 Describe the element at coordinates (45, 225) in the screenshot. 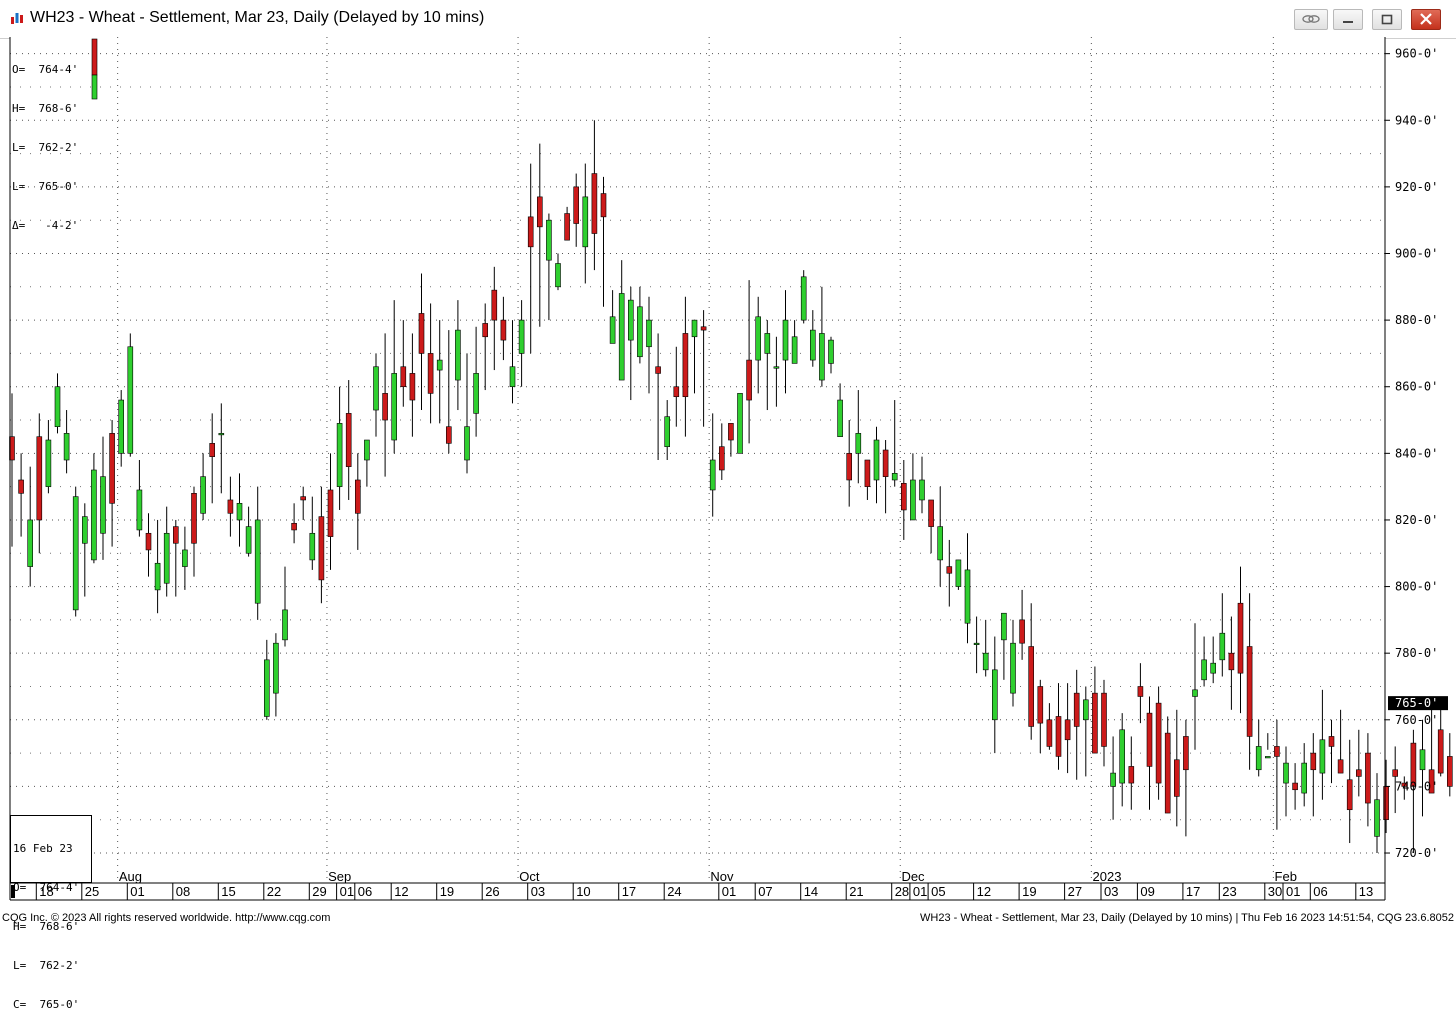

I see `change-readout: Δ= -4-2'` at that location.